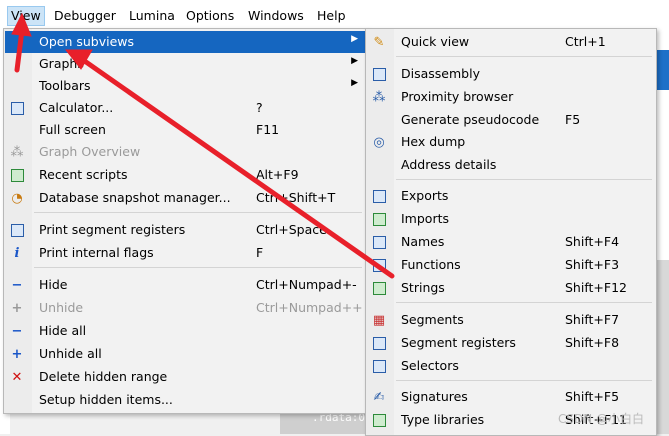 Image resolution: width=669 pixels, height=436 pixels. What do you see at coordinates (210, 16) in the screenshot?
I see `menu-options: Options` at bounding box center [210, 16].